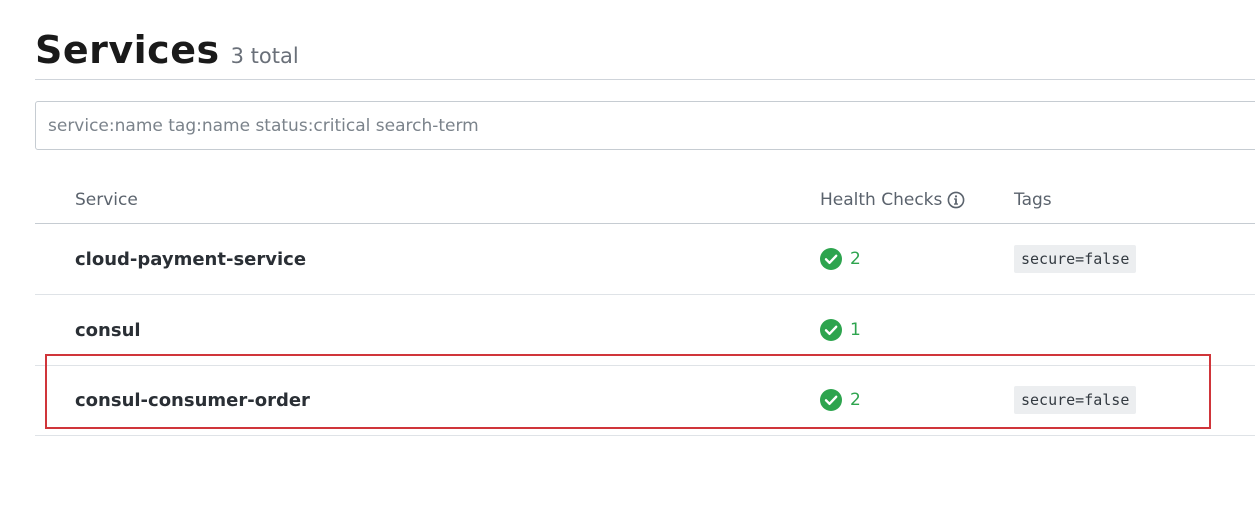 The width and height of the screenshot is (1255, 508). Describe the element at coordinates (127, 50) in the screenshot. I see `page-title: Services` at that location.